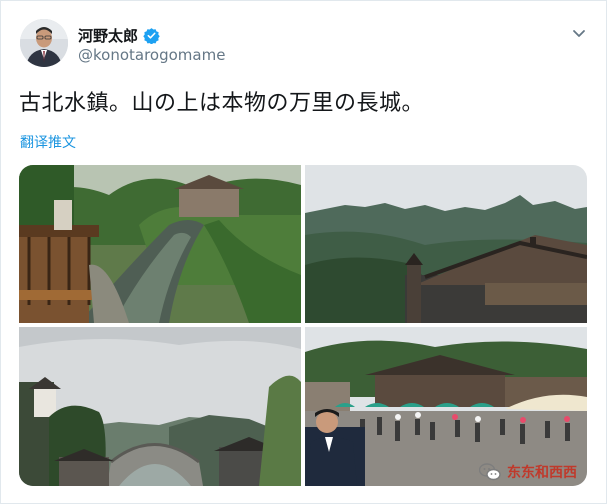 This screenshot has width=607, height=504. Describe the element at coordinates (542, 473) in the screenshot. I see `watermark-text: 东东和西西` at that location.